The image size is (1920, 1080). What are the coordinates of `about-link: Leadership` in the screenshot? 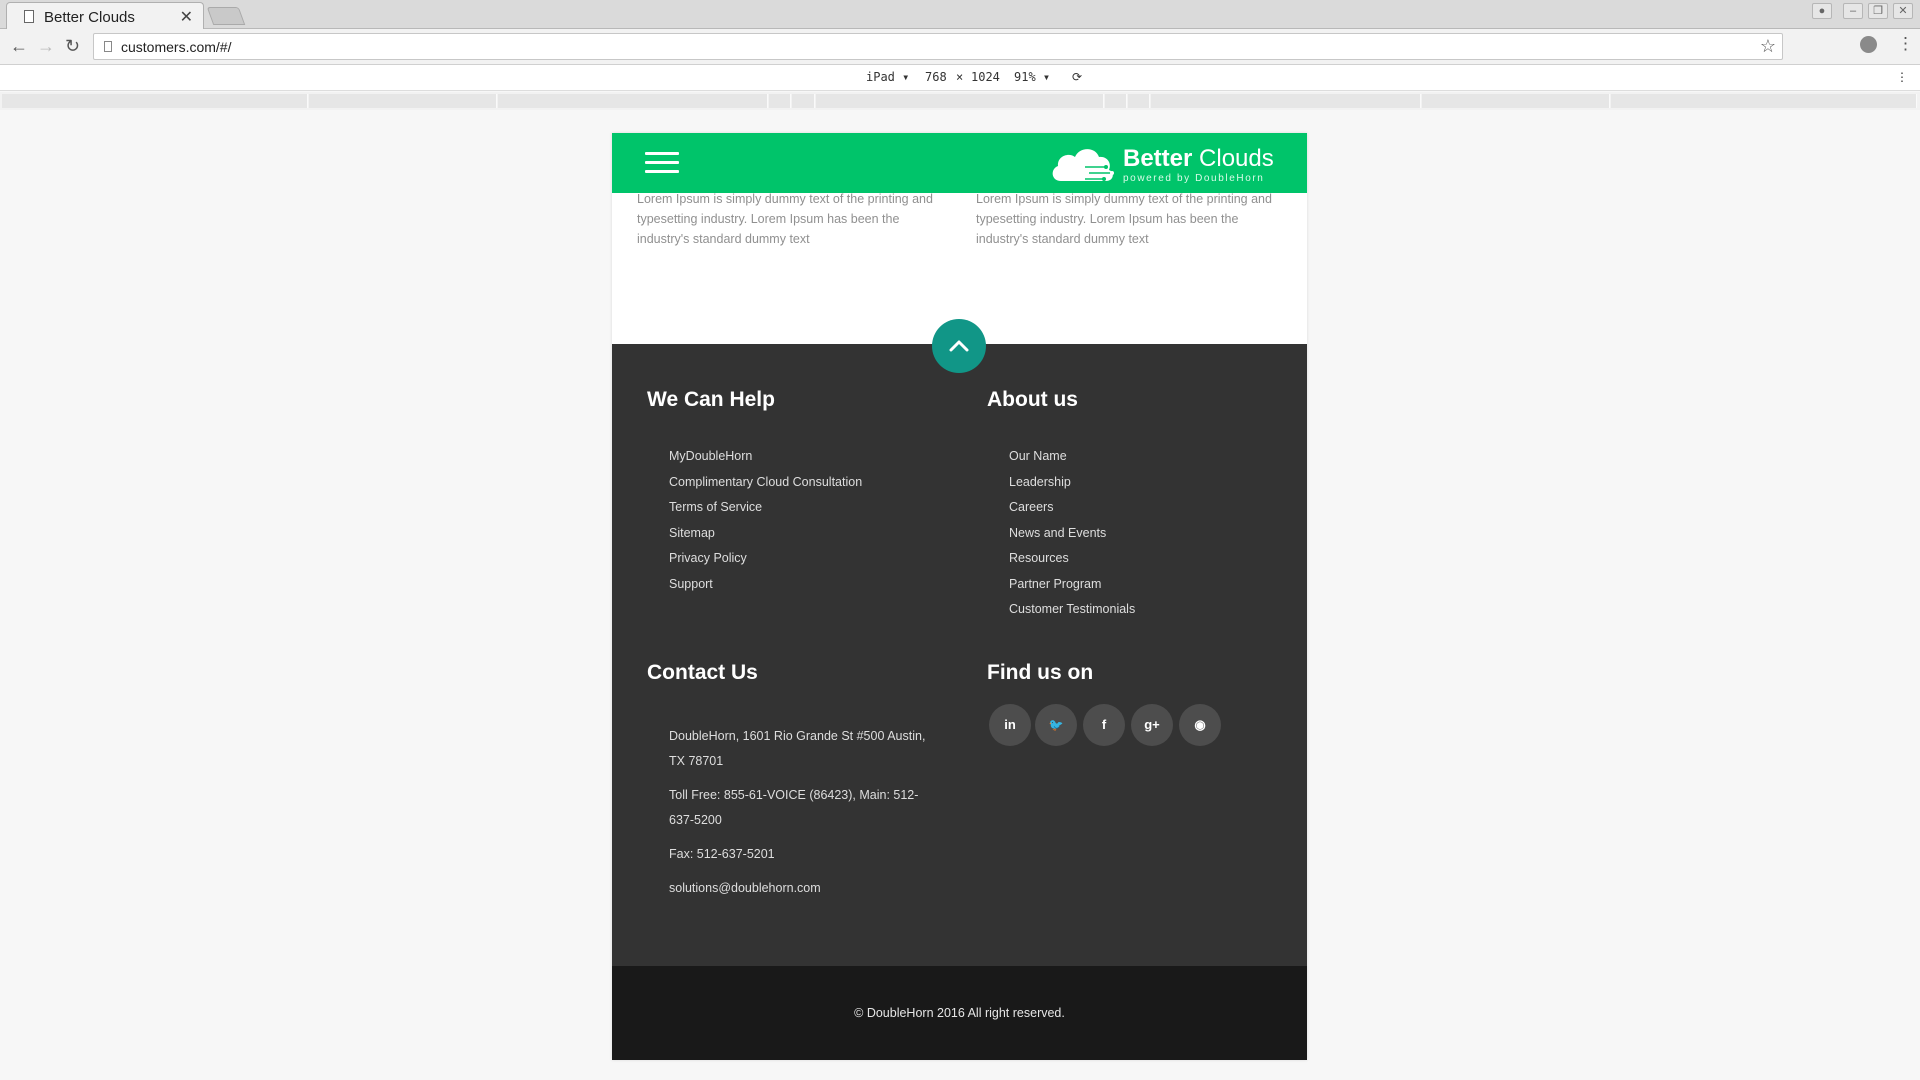 It's located at (1072, 485).